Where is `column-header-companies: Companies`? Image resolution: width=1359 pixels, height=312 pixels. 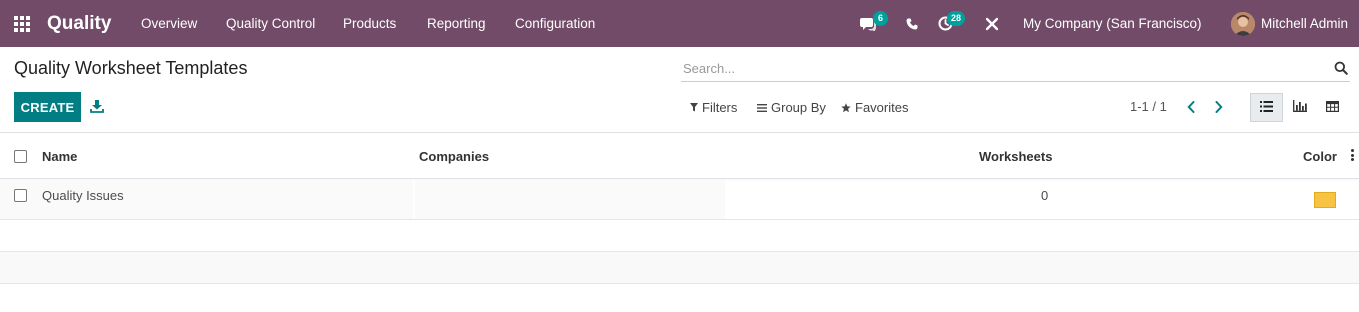 column-header-companies: Companies is located at coordinates (454, 156).